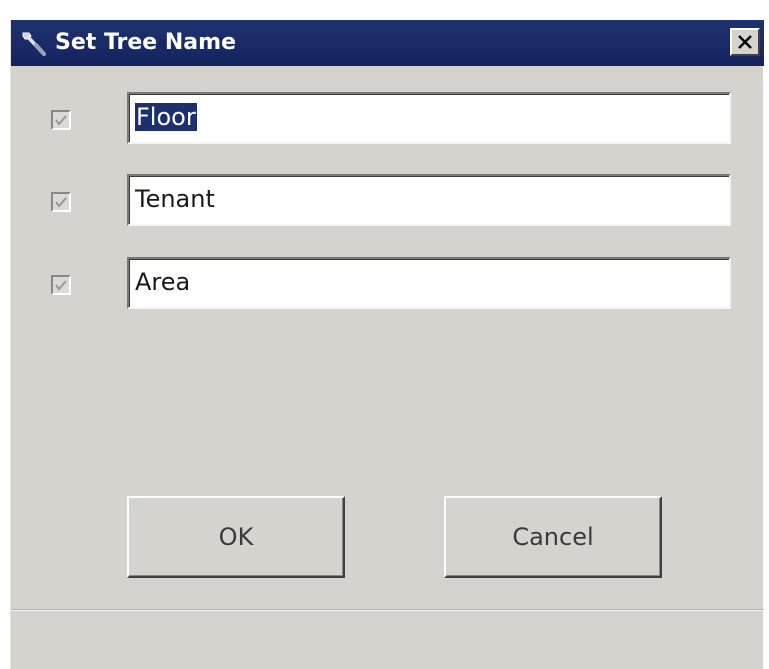 This screenshot has height=669, width=769. What do you see at coordinates (236, 537) in the screenshot?
I see `ok-button: OK` at bounding box center [236, 537].